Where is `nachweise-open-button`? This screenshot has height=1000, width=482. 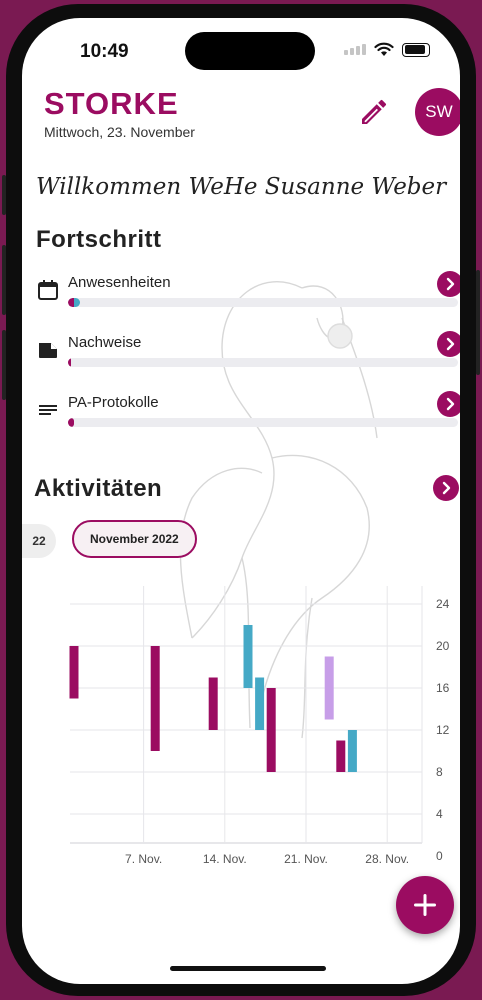
nachweise-open-button is located at coordinates (448, 344).